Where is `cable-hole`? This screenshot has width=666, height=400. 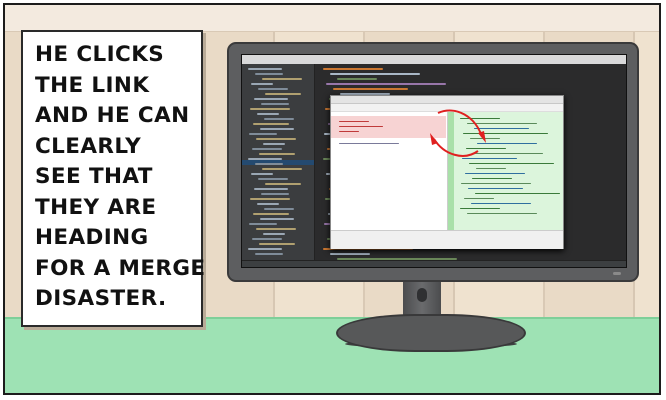
cable-hole is located at coordinates (422, 295).